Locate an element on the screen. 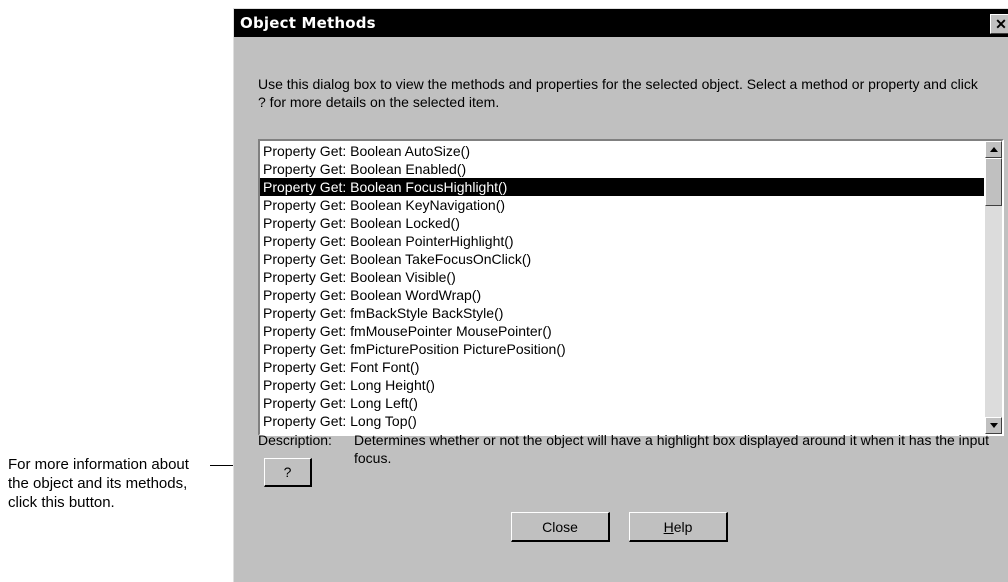  list-item: Property Get: Boolean TakeFocusOnClick() is located at coordinates (622, 259).